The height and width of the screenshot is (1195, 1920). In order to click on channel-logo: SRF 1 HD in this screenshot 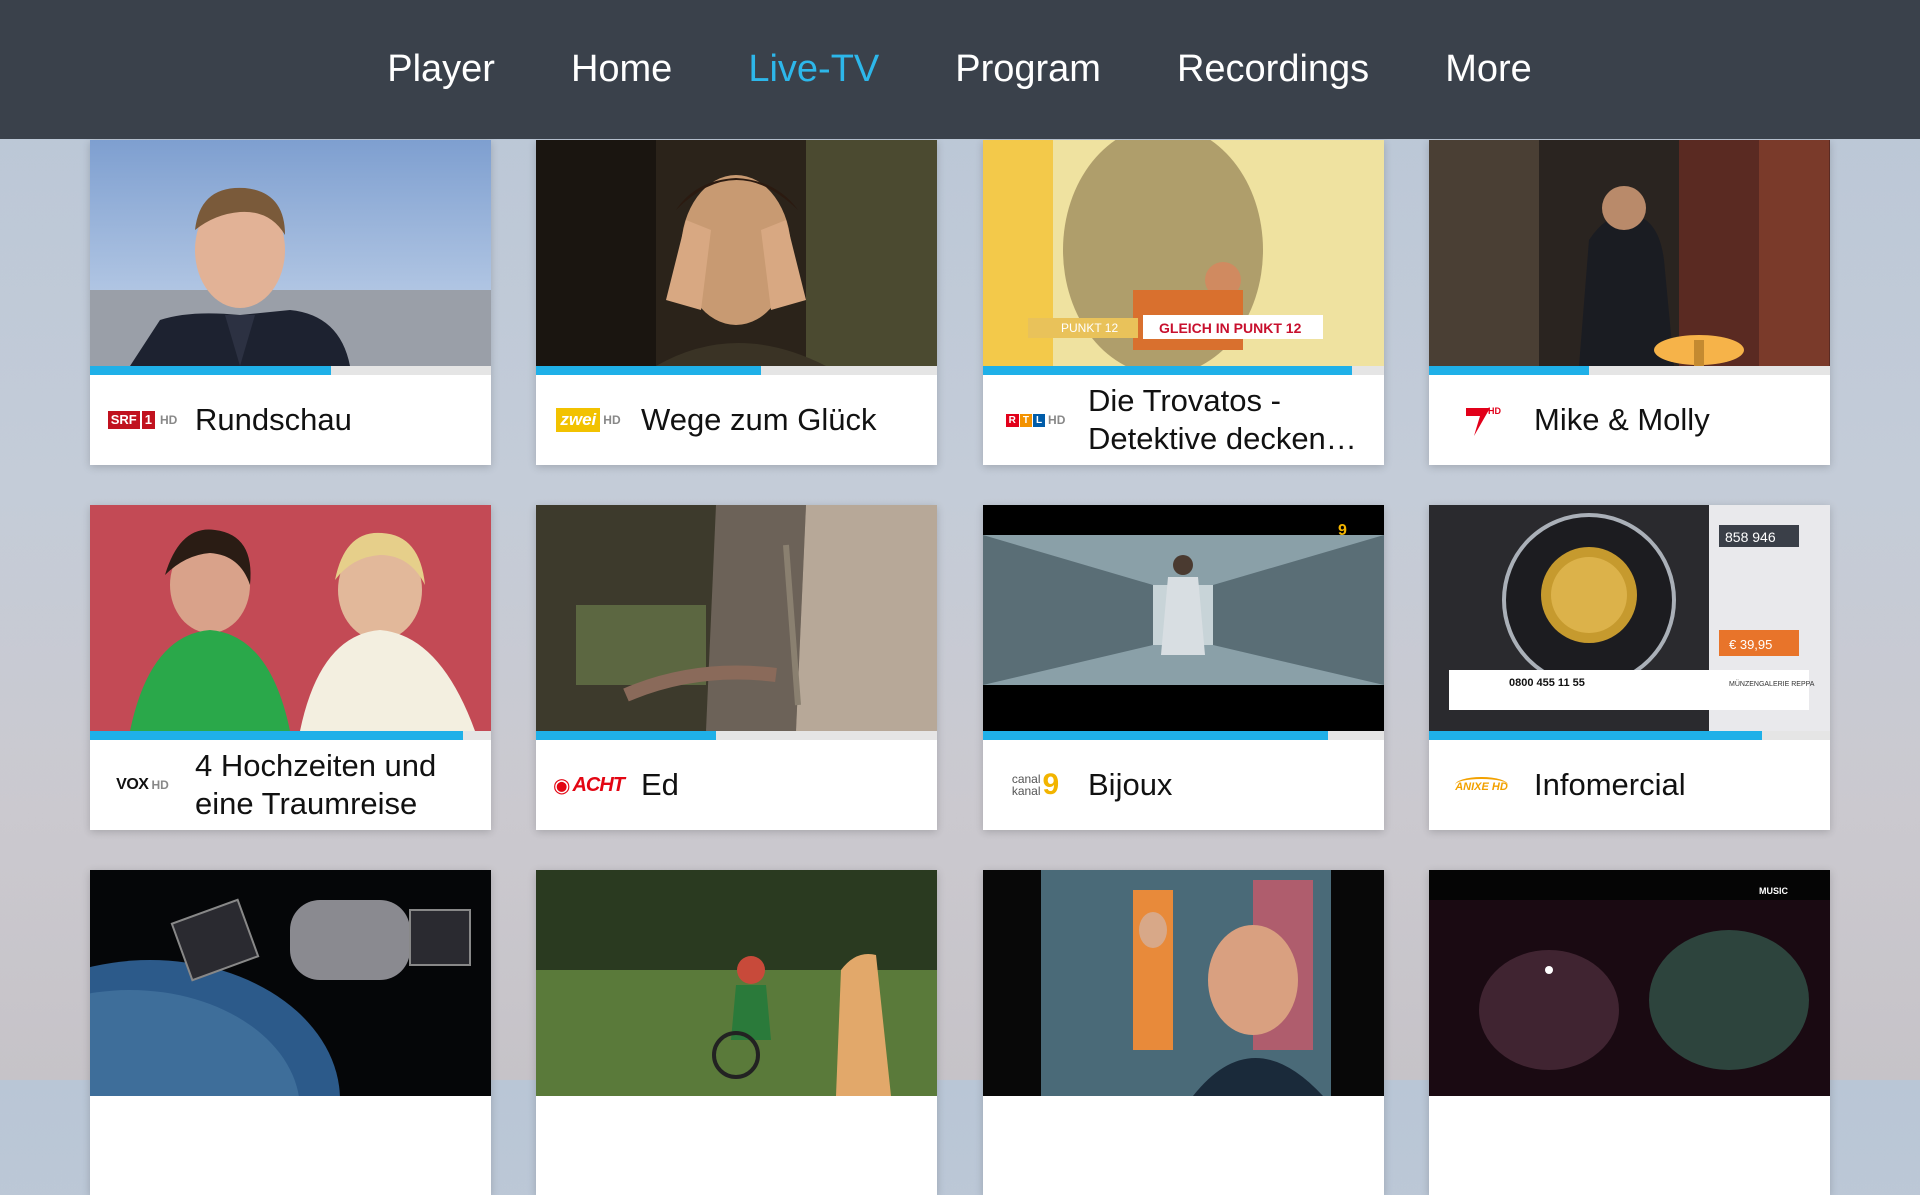, I will do `click(142, 420)`.